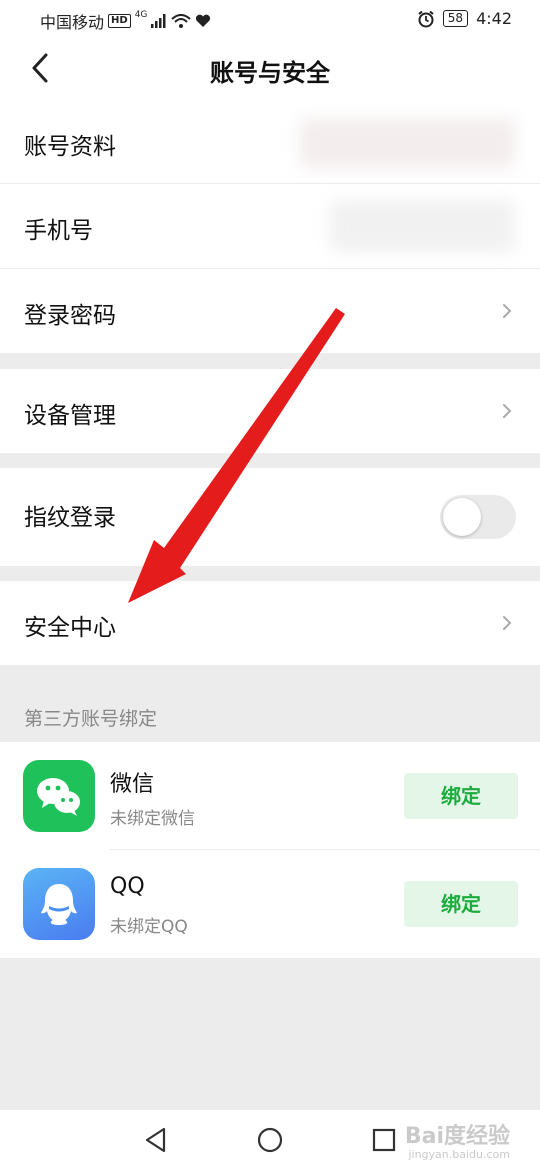 The height and width of the screenshot is (1170, 540). Describe the element at coordinates (270, 1140) in the screenshot. I see `nav-home-icon` at that location.